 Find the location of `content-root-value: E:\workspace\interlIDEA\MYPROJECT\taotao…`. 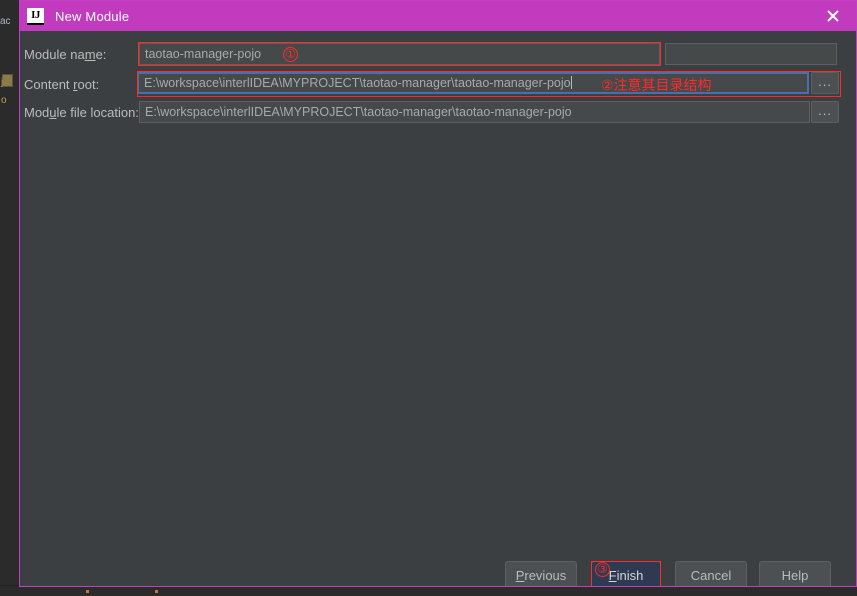

content-root-value: E:\workspace\interlIDEA\MYPROJECT\taotao… is located at coordinates (357, 83).